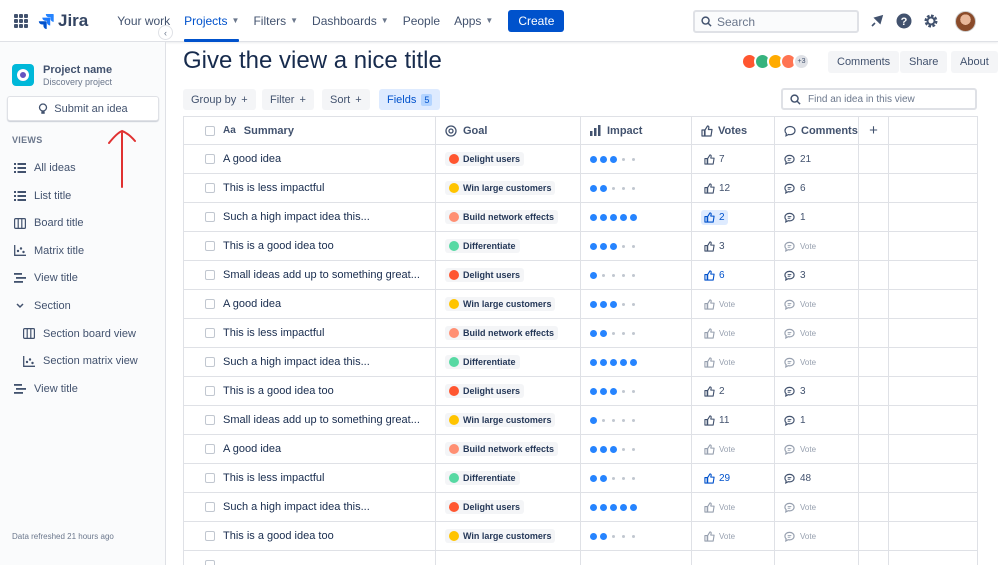 The width and height of the screenshot is (998, 565). What do you see at coordinates (817, 159) in the screenshot?
I see `comments-cell: 21` at bounding box center [817, 159].